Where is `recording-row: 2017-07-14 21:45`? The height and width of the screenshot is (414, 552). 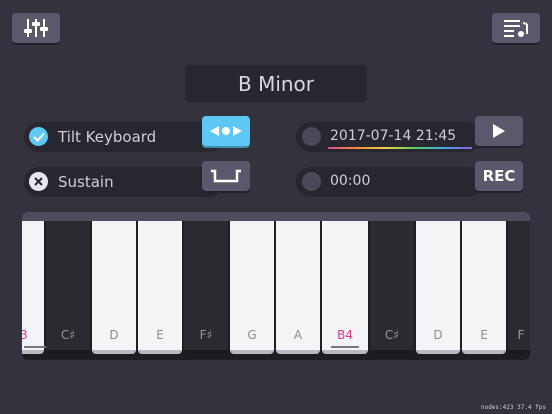 recording-row: 2017-07-14 21:45 is located at coordinates (389, 137).